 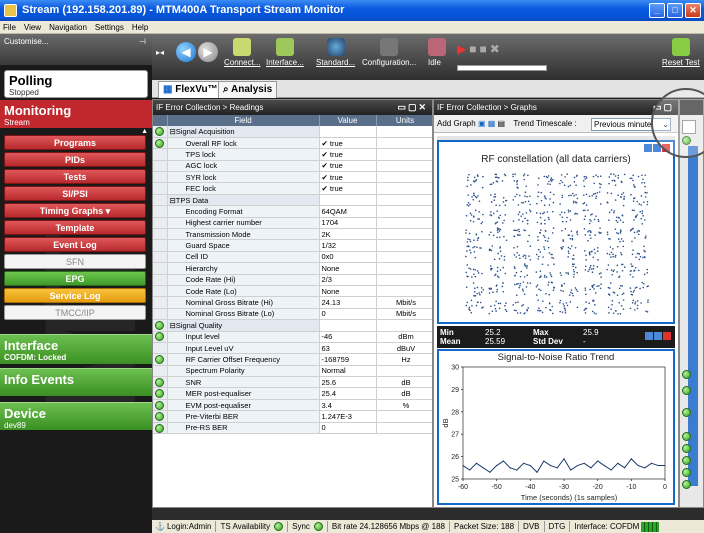 What do you see at coordinates (484, 49) in the screenshot?
I see `record-icon: ■` at bounding box center [484, 49].